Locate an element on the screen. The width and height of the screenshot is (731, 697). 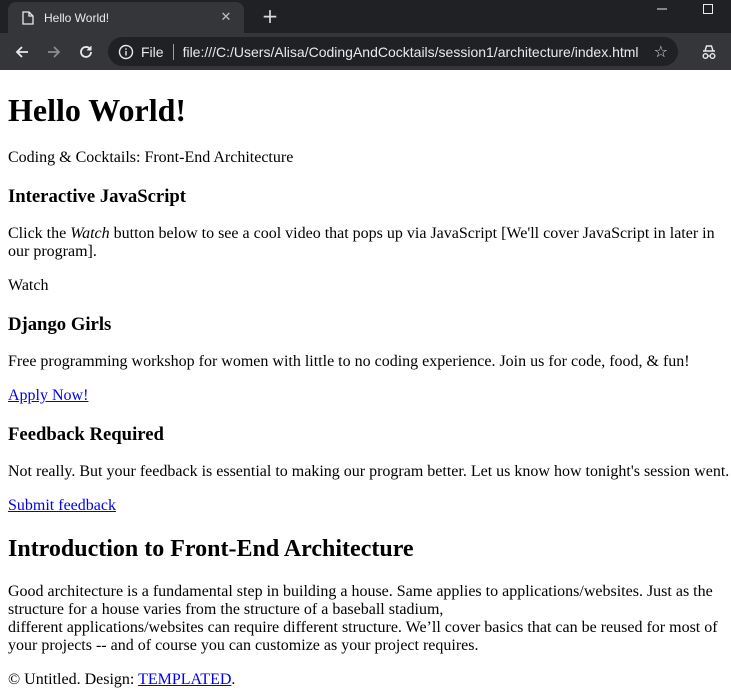
back-arrow-icon is located at coordinates (21, 51).